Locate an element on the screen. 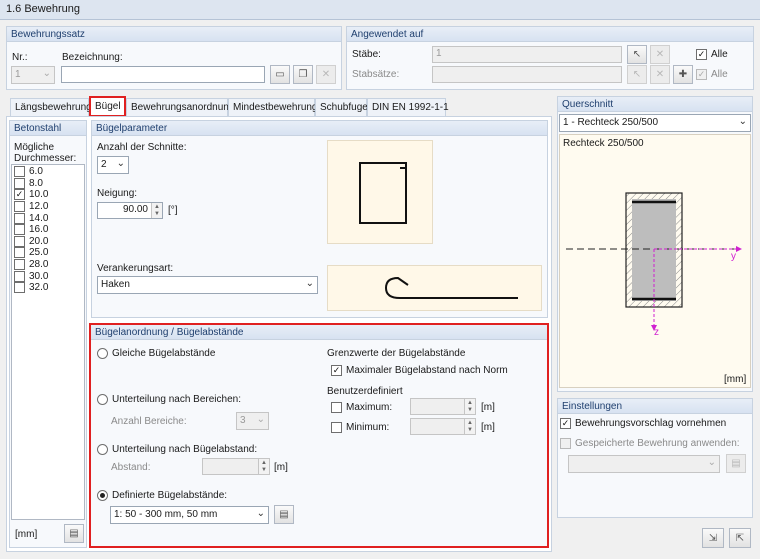 The image size is (760, 559). new-set-icon: ✚ is located at coordinates (683, 74).